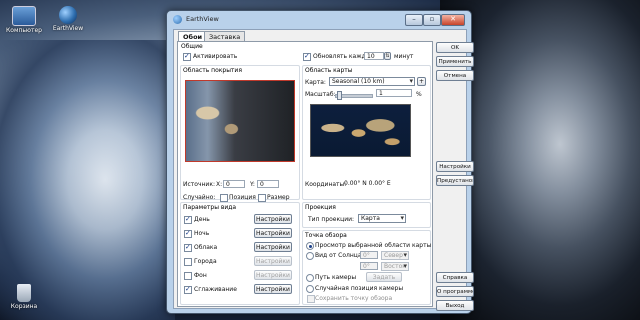 The height and width of the screenshot is (320, 640). I want to click on activate-checkbox, so click(187, 56).